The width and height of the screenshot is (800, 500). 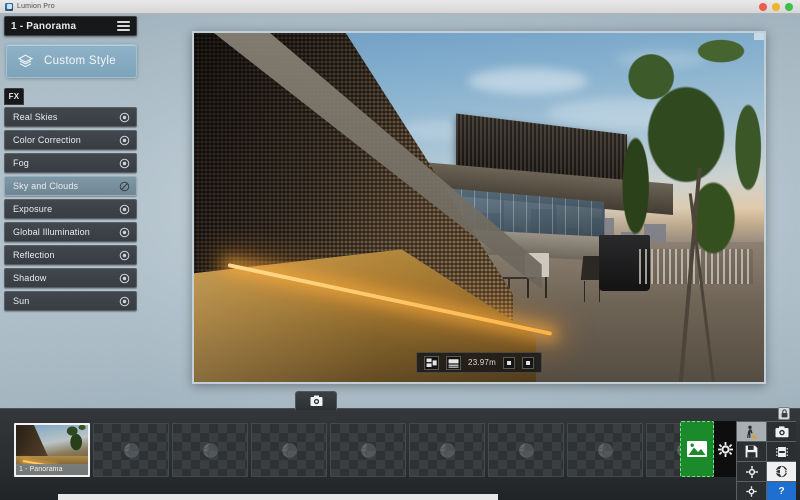 I want to click on photo-mode-button, so click(x=781, y=431).